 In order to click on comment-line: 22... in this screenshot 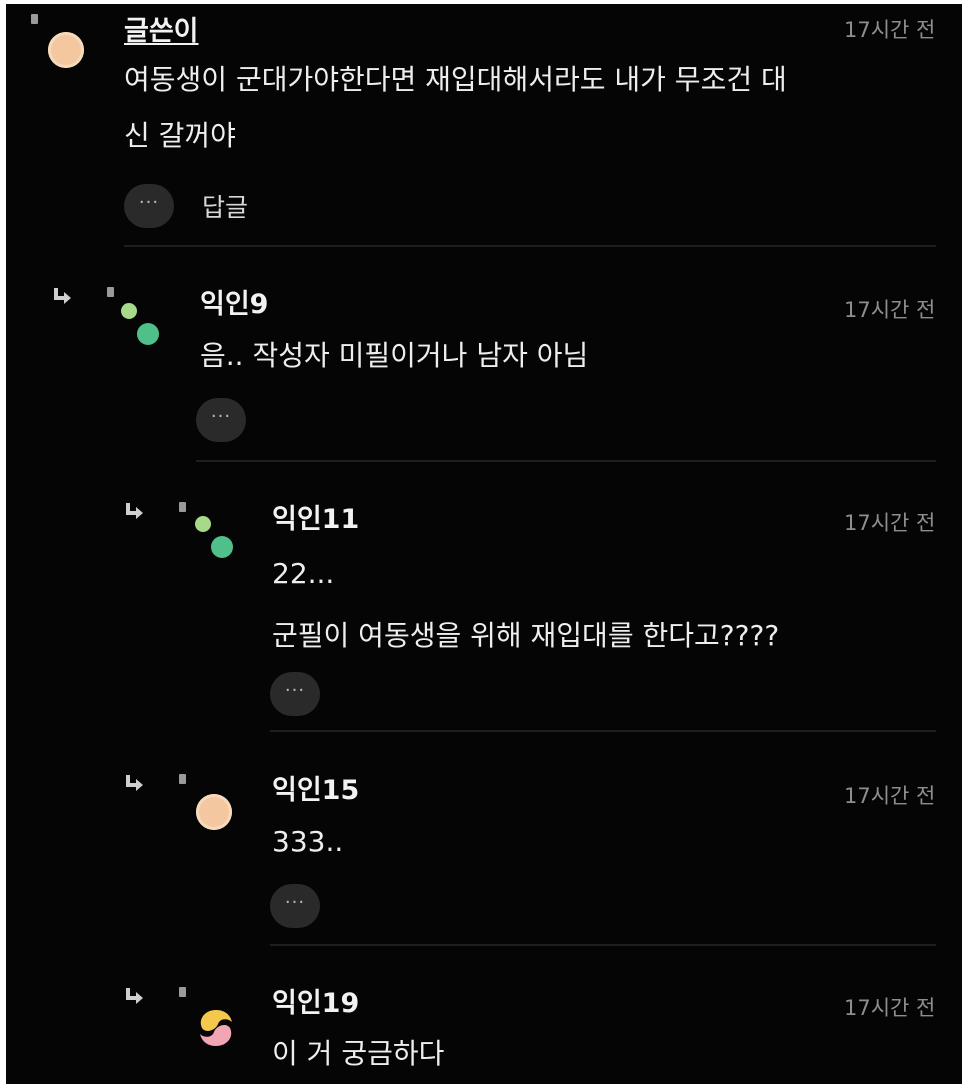, I will do `click(303, 573)`.